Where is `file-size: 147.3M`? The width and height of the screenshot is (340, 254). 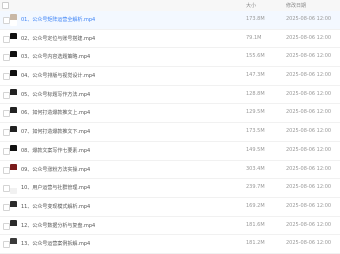
file-size: 147.3M is located at coordinates (255, 75).